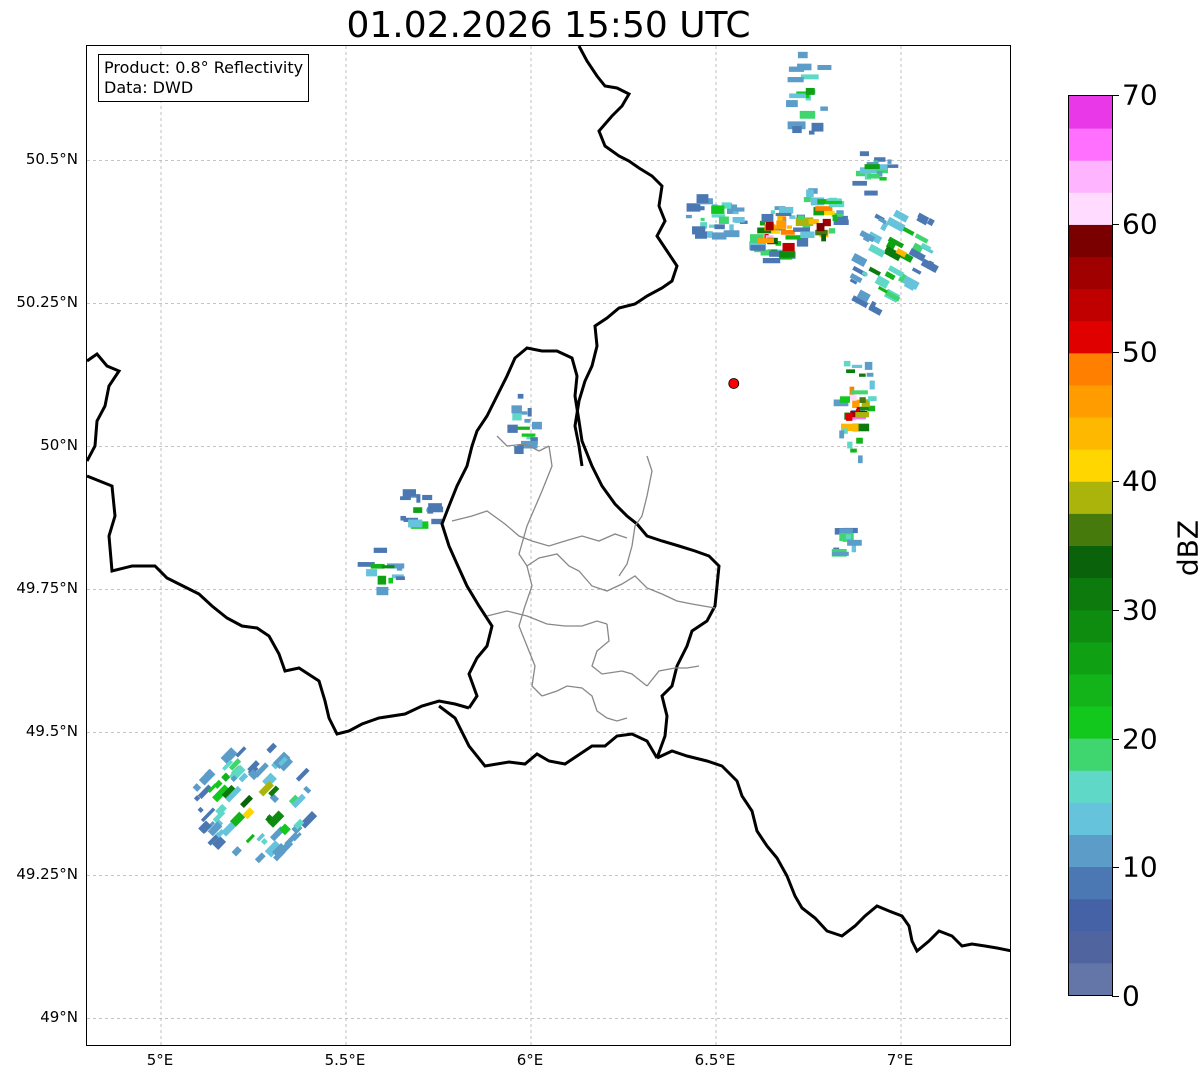 This screenshot has height=1081, width=1202. What do you see at coordinates (809, 93) in the screenshot?
I see `echo-top-edge` at bounding box center [809, 93].